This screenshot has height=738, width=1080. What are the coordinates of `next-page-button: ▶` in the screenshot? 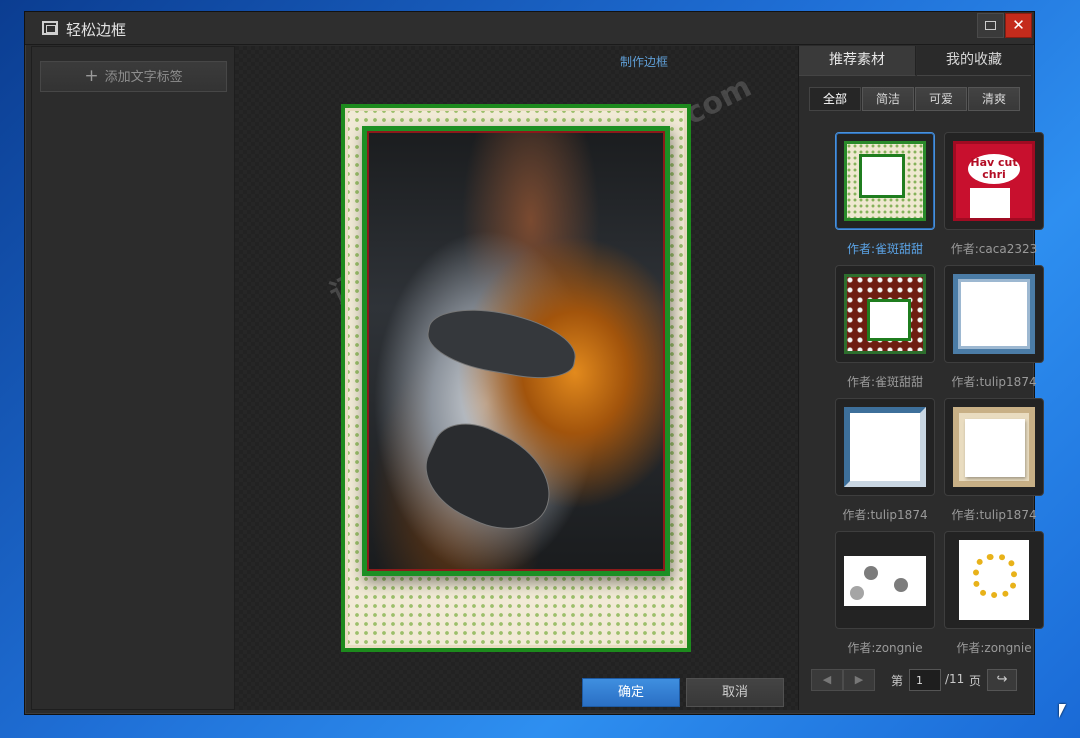 It's located at (859, 680).